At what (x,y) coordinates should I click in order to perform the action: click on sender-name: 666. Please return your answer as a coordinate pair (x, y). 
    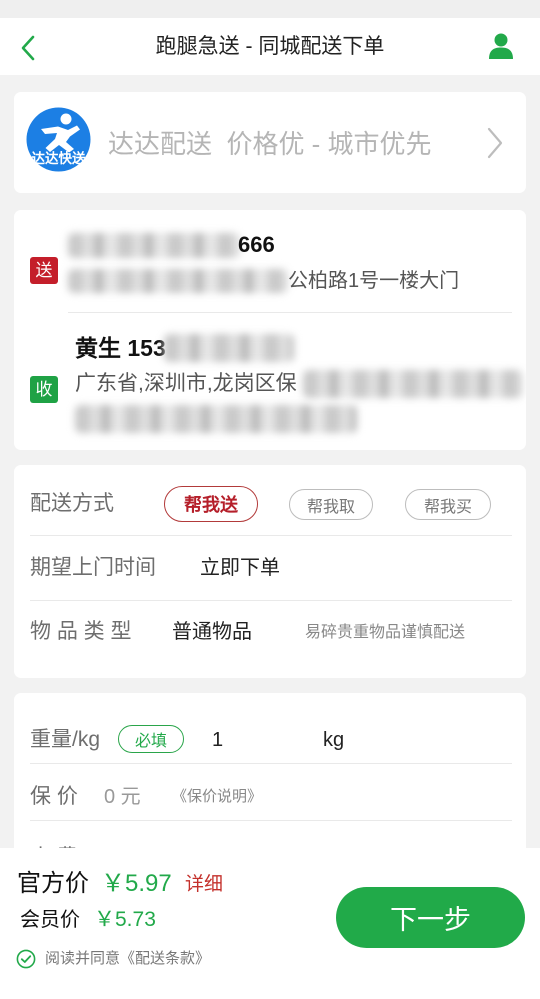
    Looking at the image, I should click on (256, 244).